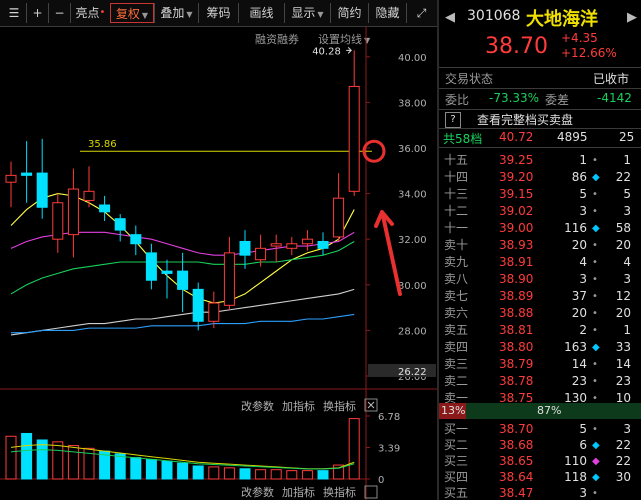 The height and width of the screenshot is (500, 641). I want to click on chart-toolbar: ☰ + − 亮点• 复权 ▼ 叠加 ▼ 筹码 画线 显示 ▼ 简约 隐藏 ⤢, so click(218, 13).